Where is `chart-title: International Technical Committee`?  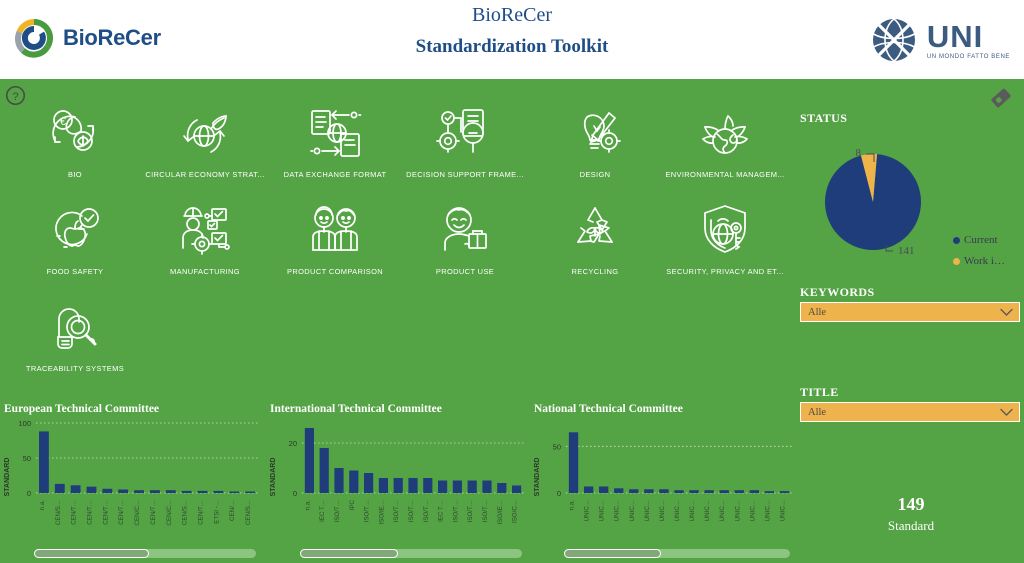
chart-title: International Technical Committee is located at coordinates (356, 409).